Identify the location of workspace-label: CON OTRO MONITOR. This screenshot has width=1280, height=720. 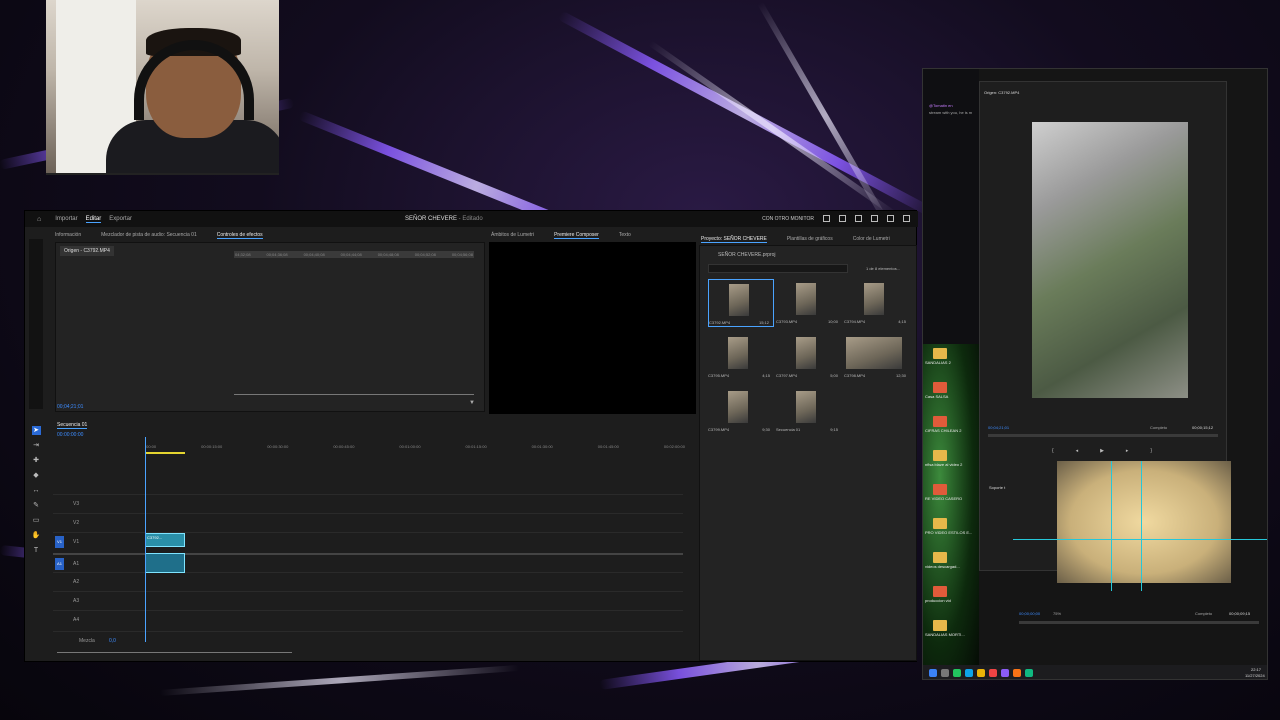
(788, 219).